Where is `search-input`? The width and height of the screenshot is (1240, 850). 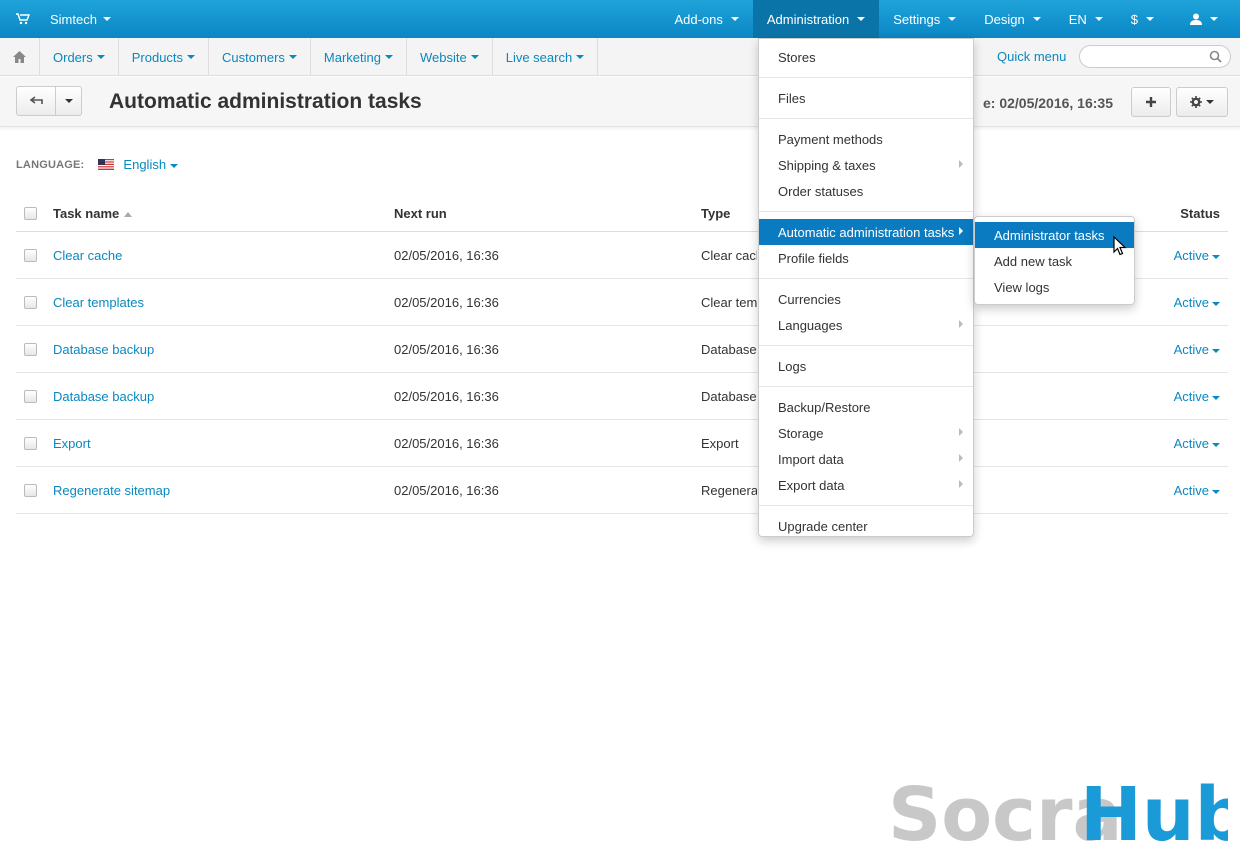 search-input is located at coordinates (1155, 56).